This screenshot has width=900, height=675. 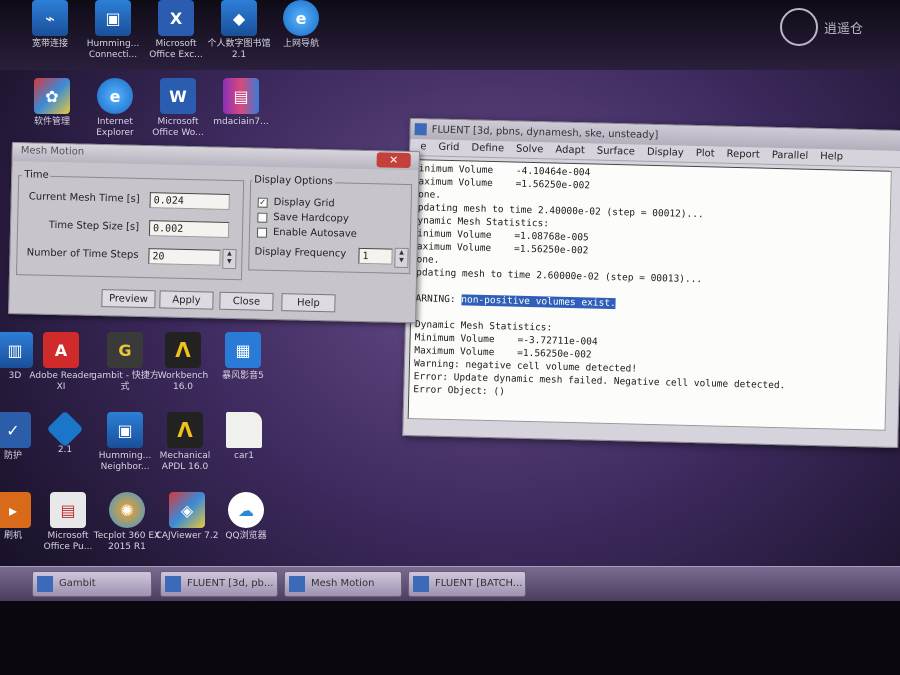 I want to click on gambit-app-icon, so click(x=45, y=584).